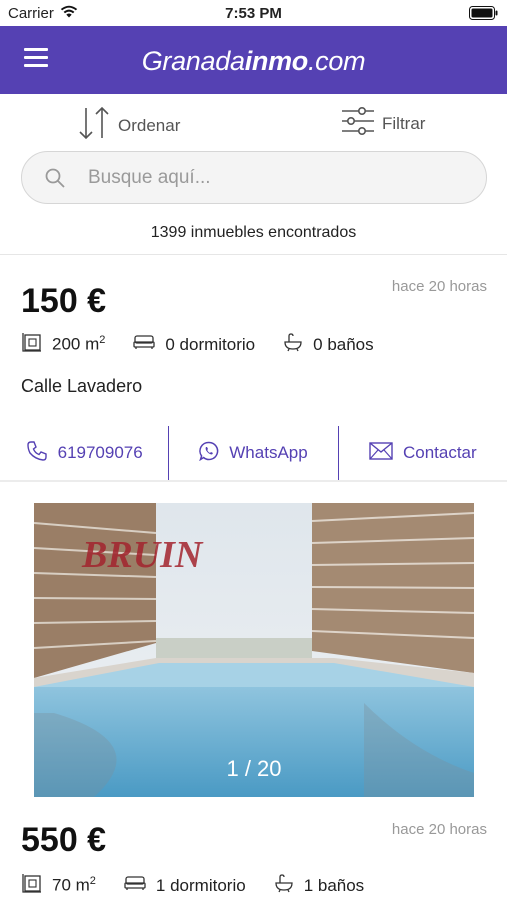  Describe the element at coordinates (278, 178) in the screenshot. I see `search-input` at that location.